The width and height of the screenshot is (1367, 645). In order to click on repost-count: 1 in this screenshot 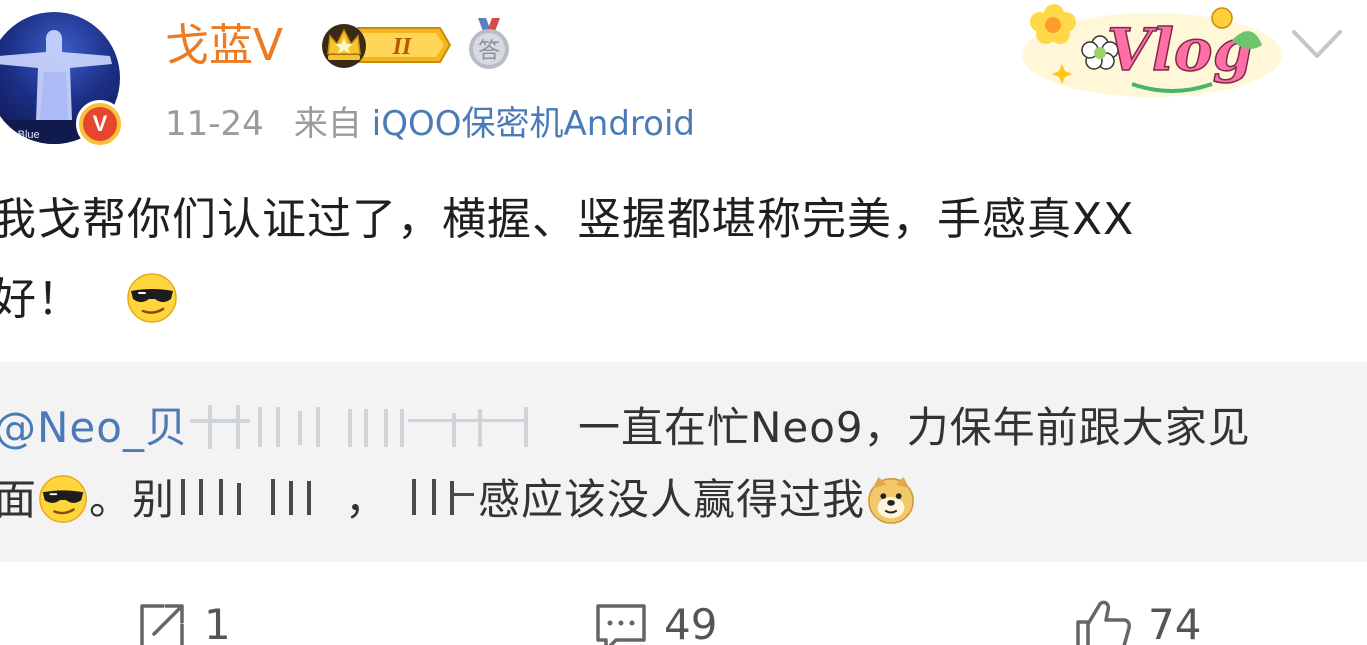, I will do `click(217, 622)`.